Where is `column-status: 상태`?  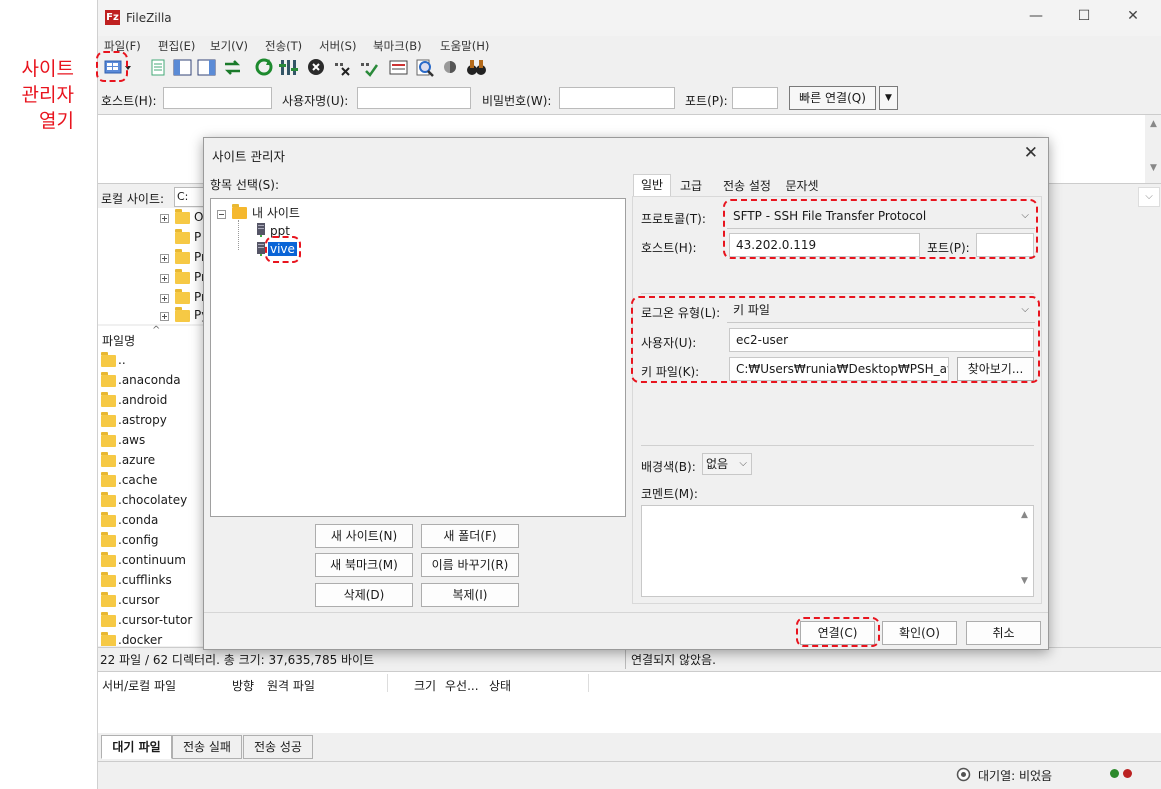 column-status: 상태 is located at coordinates (500, 685).